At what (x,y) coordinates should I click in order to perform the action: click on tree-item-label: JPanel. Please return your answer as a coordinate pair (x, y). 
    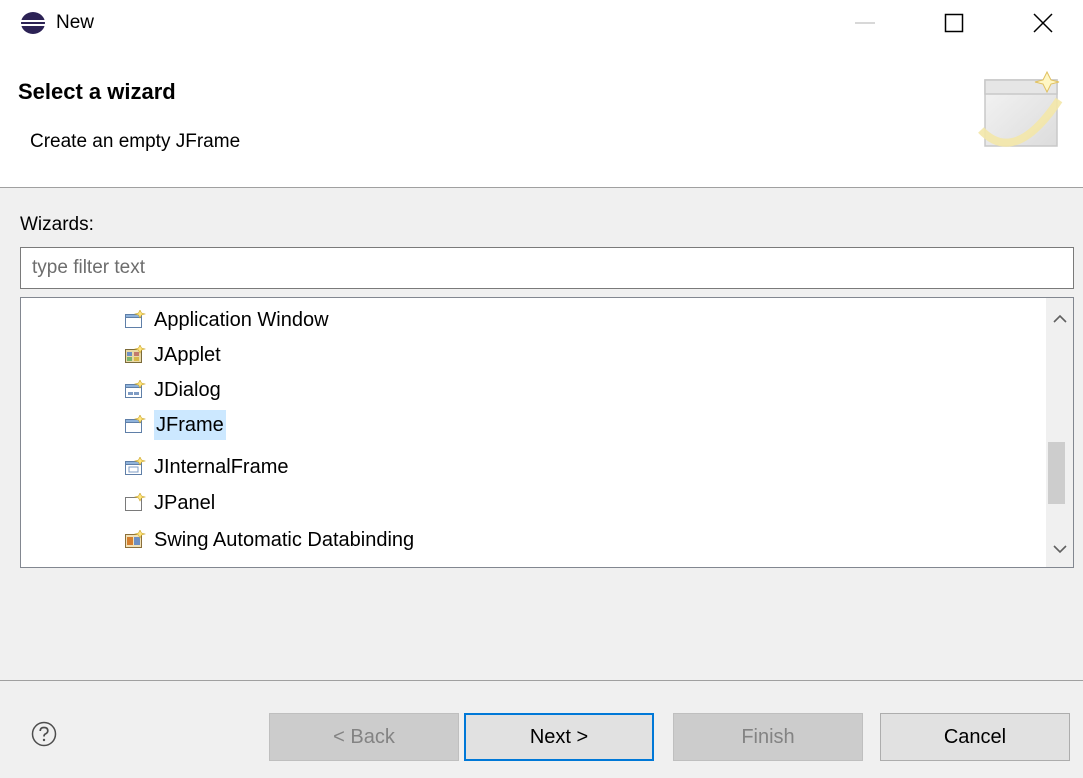
    Looking at the image, I should click on (185, 503).